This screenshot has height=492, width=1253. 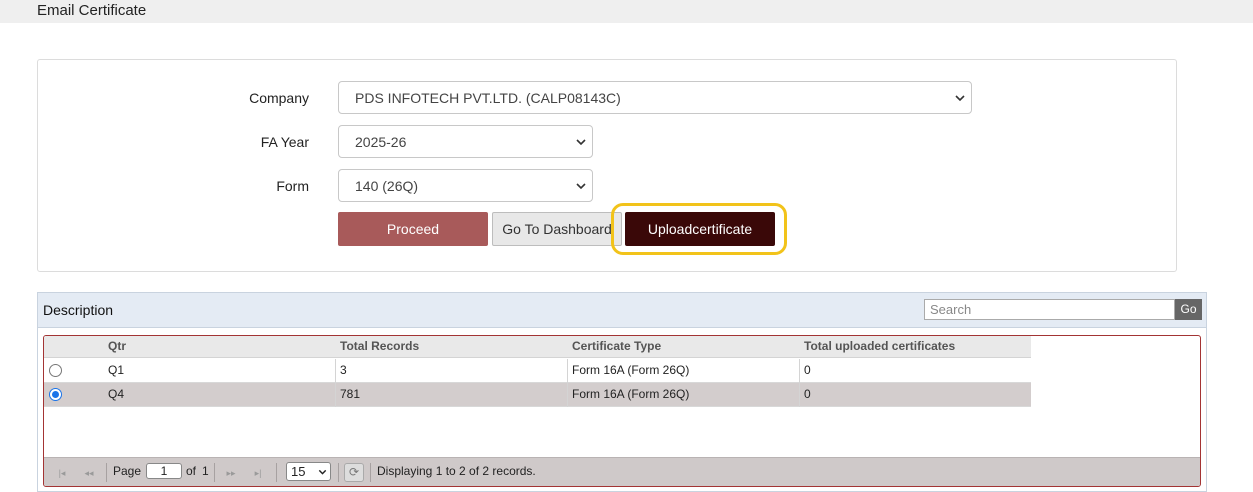 I want to click on column-header-total-records: Total Records, so click(x=379, y=346).